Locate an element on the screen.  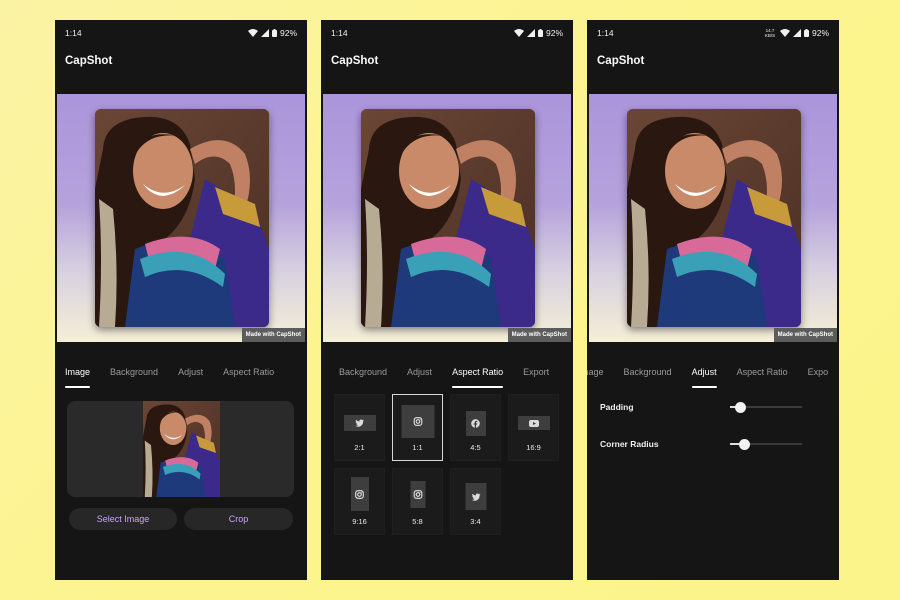
select-image-button: Select Image is located at coordinates (123, 519).